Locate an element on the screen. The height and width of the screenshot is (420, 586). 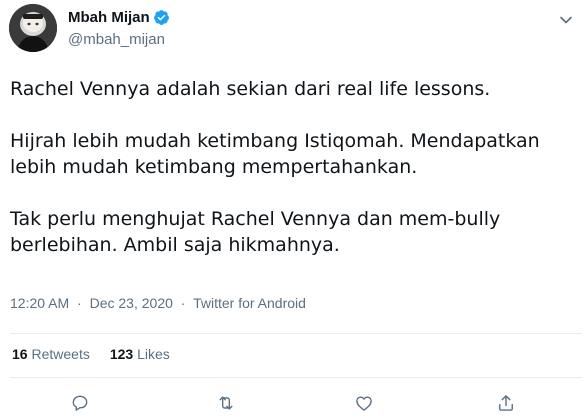
like-icon is located at coordinates (364, 403).